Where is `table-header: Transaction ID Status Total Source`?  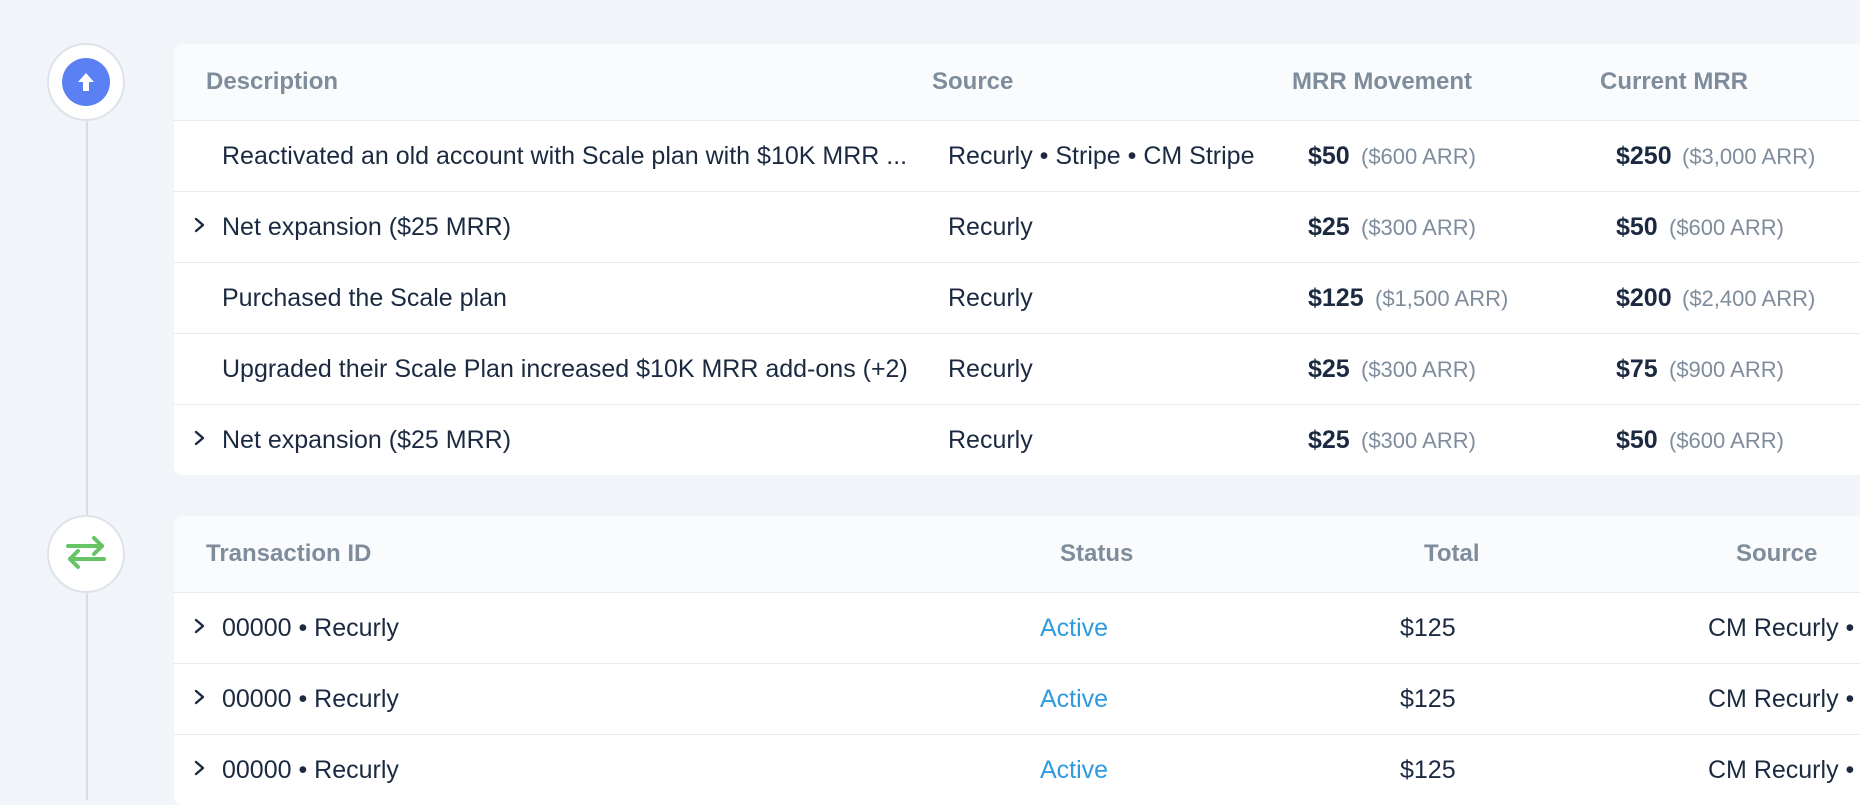 table-header: Transaction ID Status Total Source is located at coordinates (1017, 554).